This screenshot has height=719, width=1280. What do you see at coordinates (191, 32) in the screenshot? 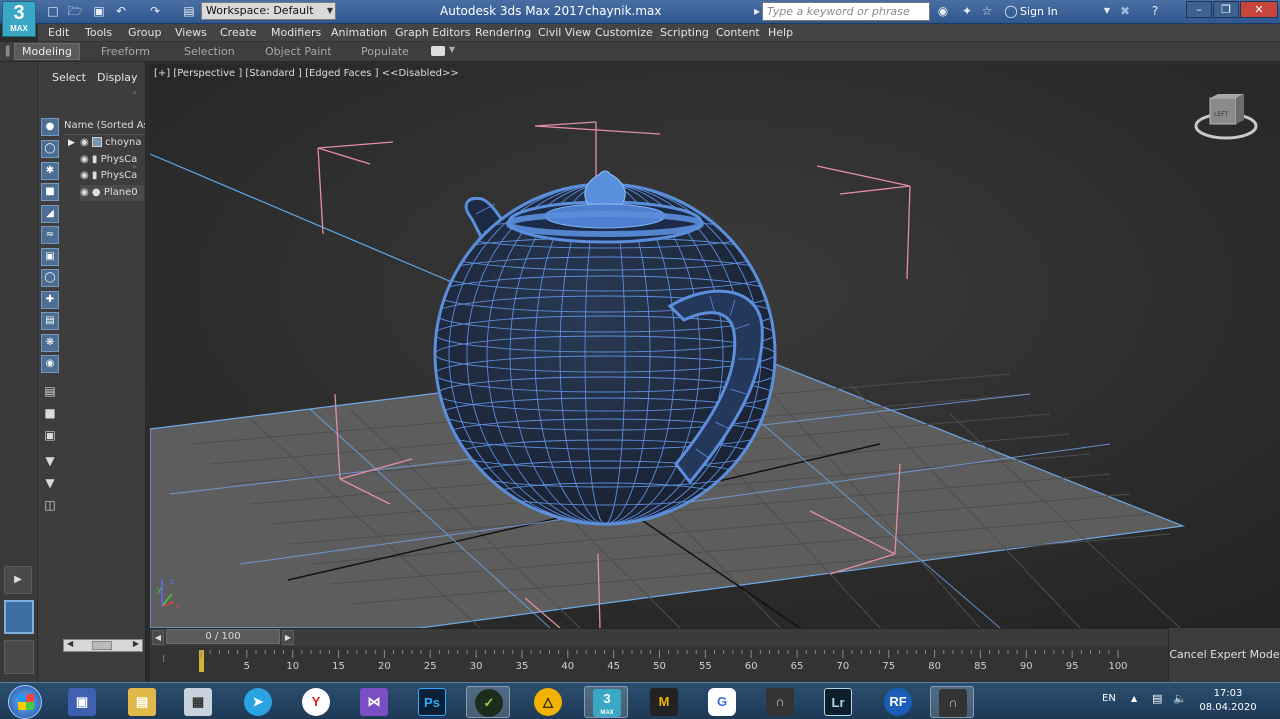
I see `menu-views: Views` at bounding box center [191, 32].